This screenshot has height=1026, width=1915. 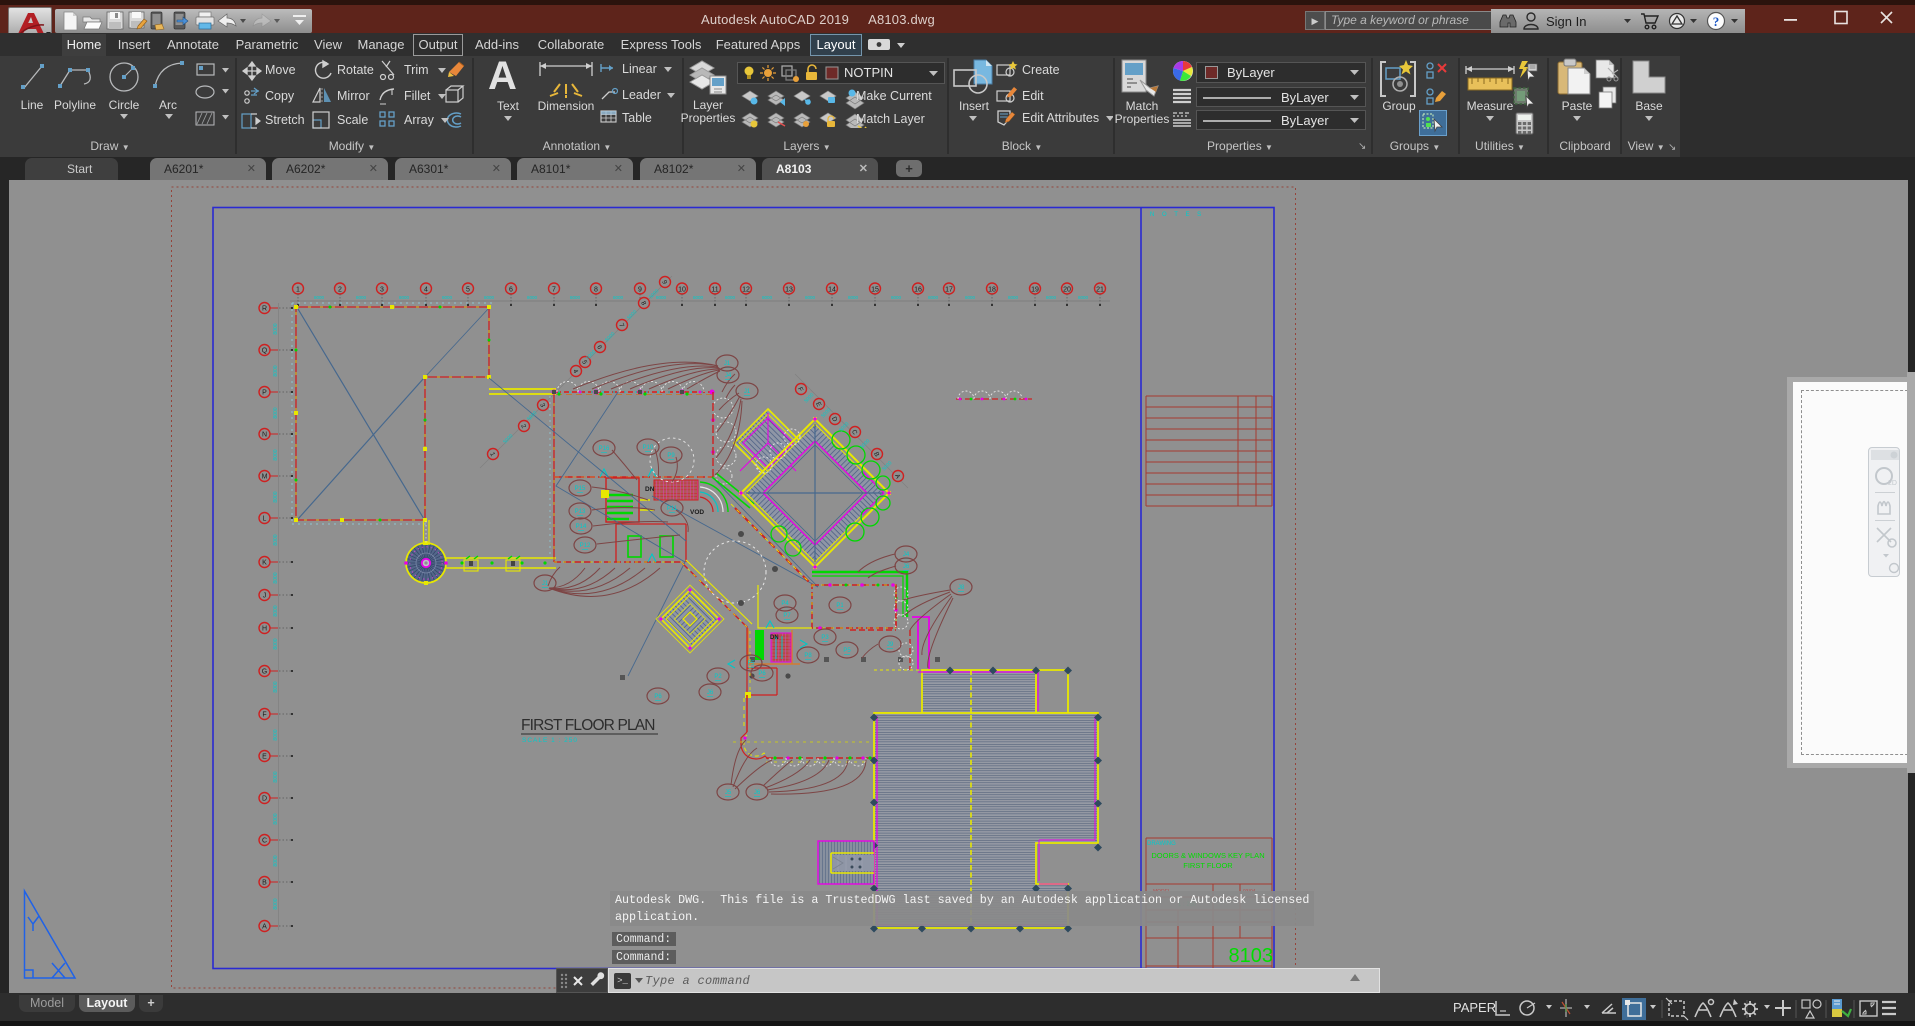 I want to click on svg-text: 12, so click(x=746, y=290).